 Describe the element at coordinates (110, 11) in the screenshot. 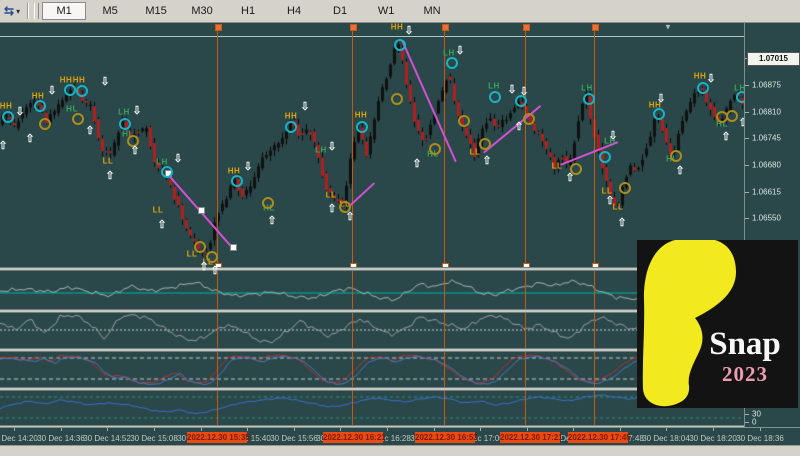

I see `timeframe-button-m5: M5` at that location.